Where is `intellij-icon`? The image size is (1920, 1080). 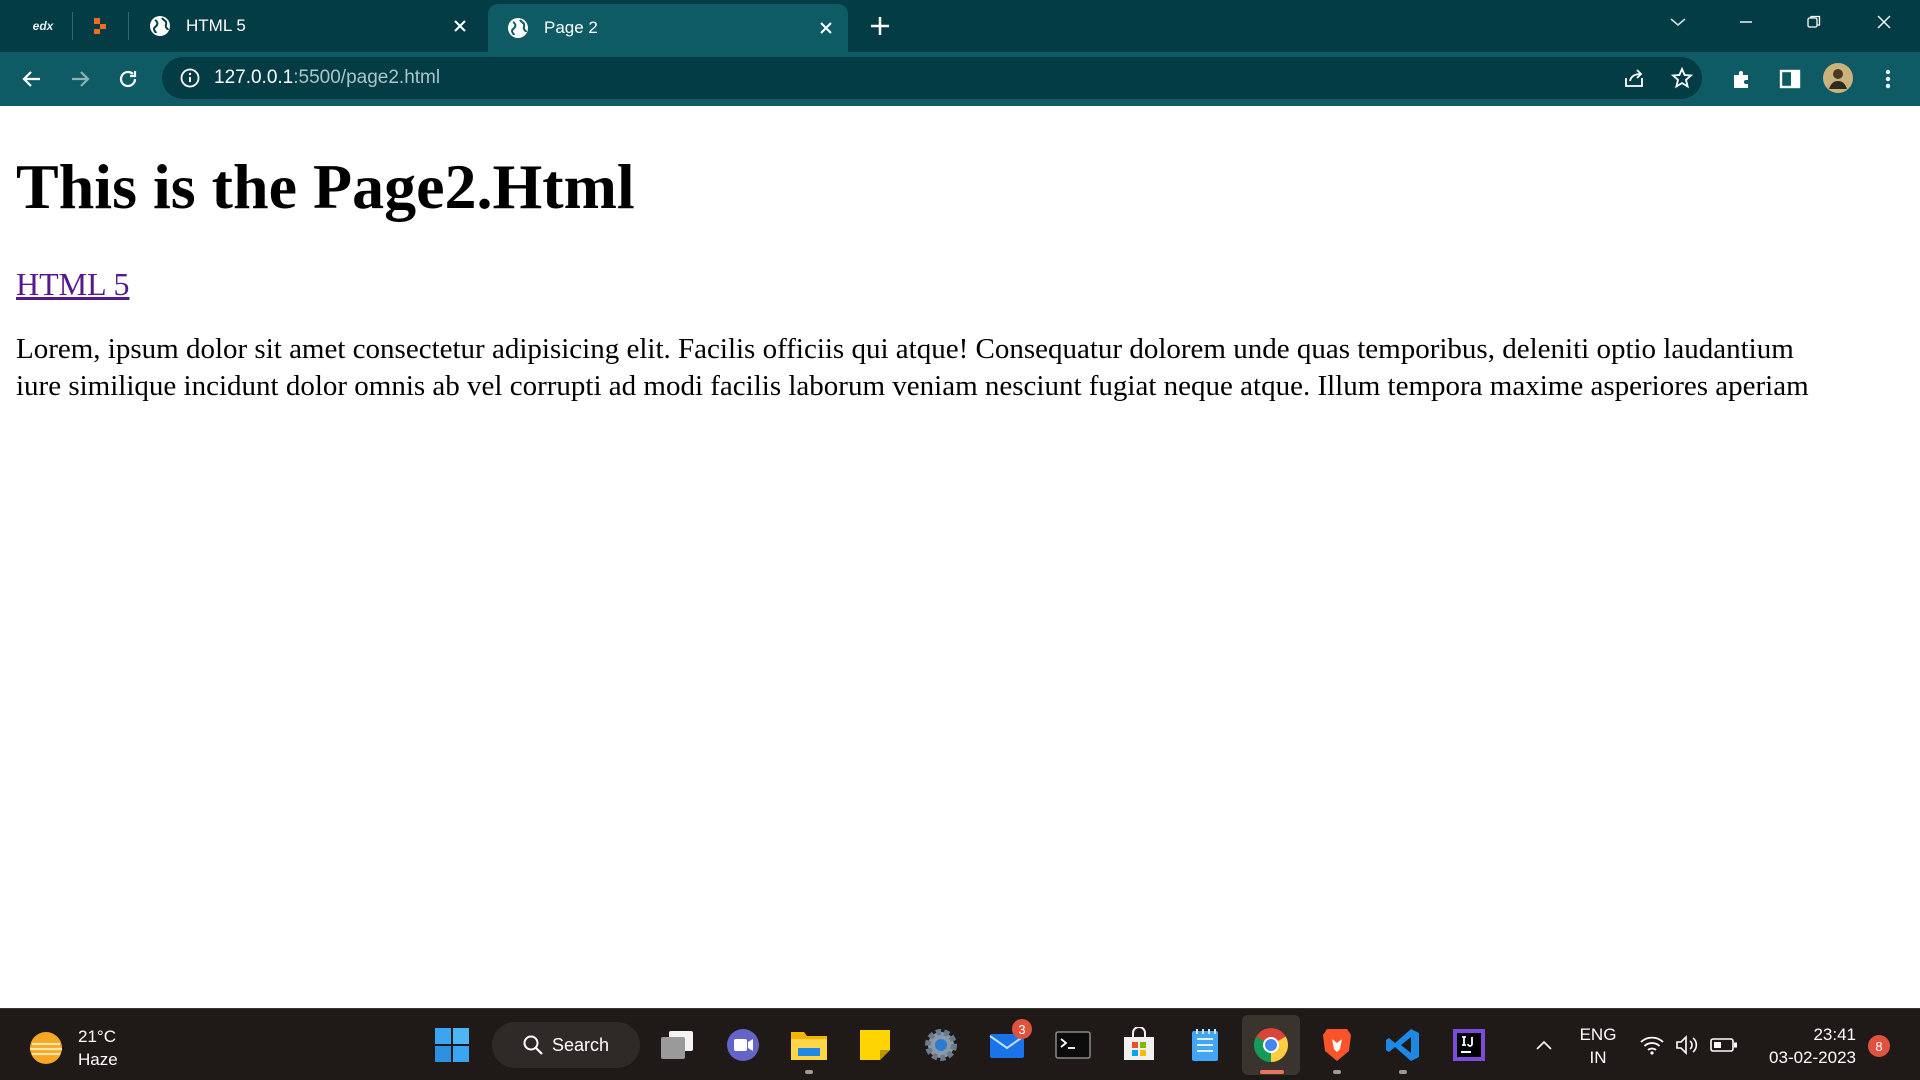 intellij-icon is located at coordinates (1469, 1045).